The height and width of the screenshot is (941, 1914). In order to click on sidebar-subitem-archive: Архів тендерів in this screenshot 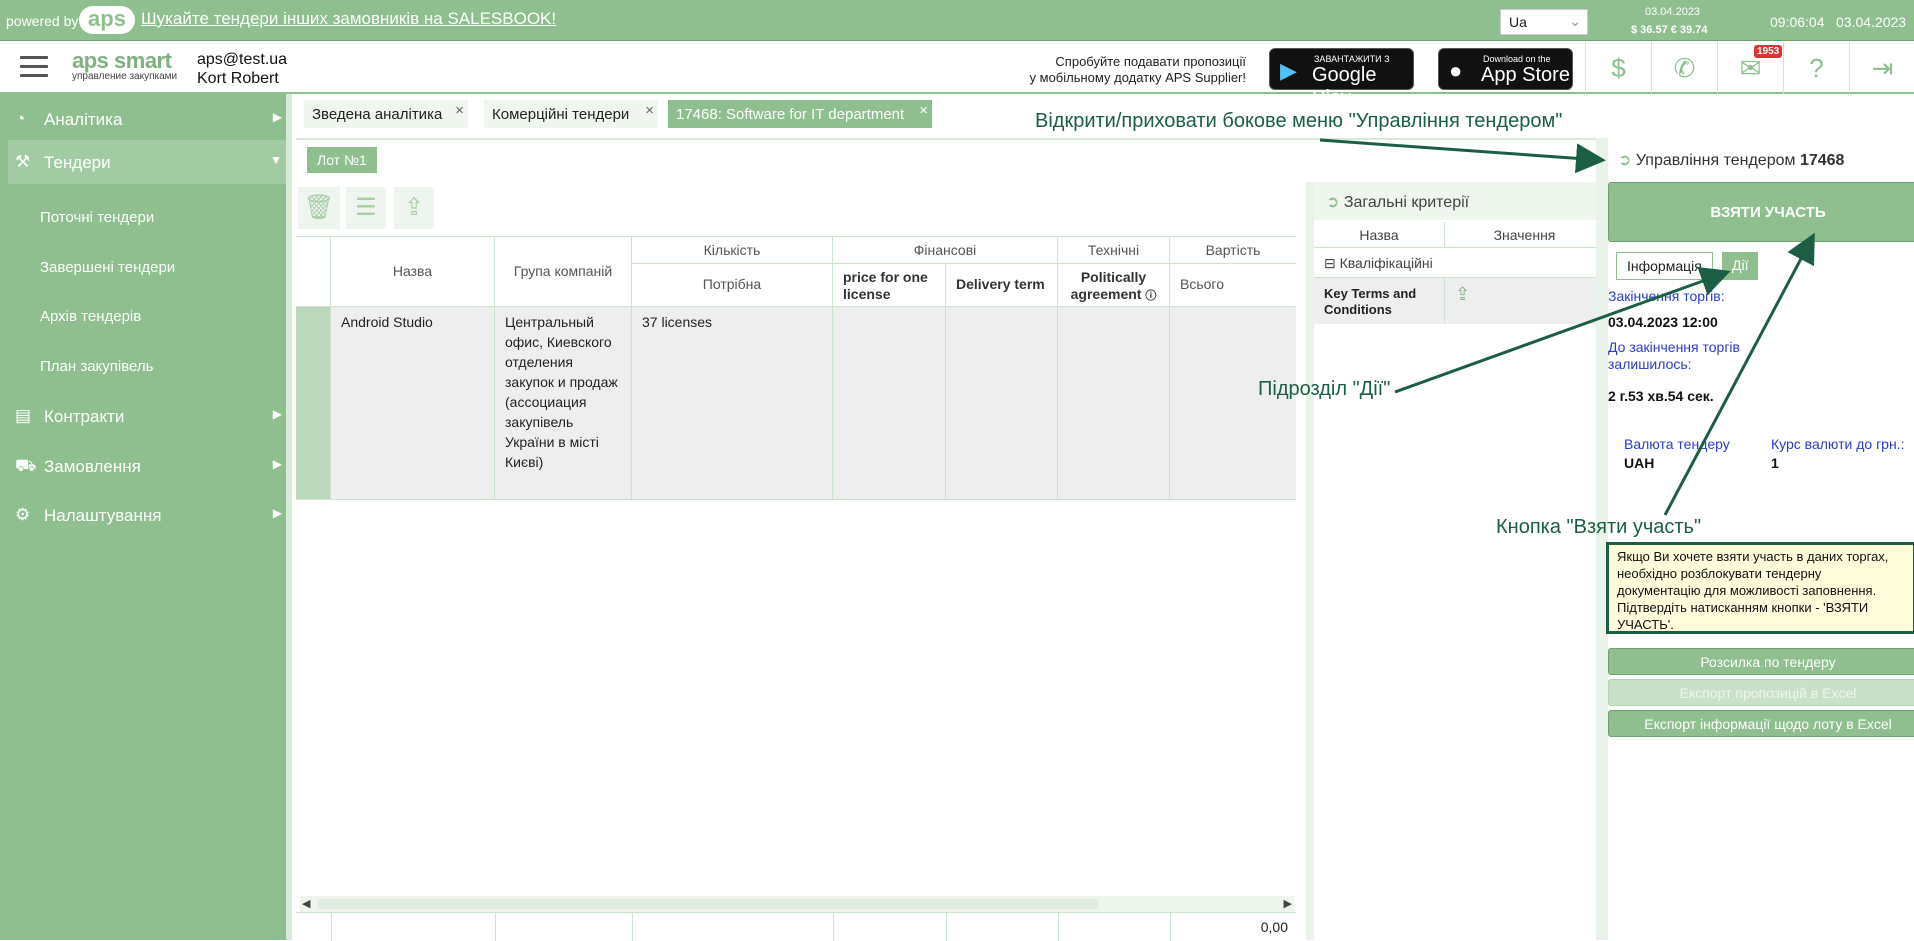, I will do `click(90, 316)`.